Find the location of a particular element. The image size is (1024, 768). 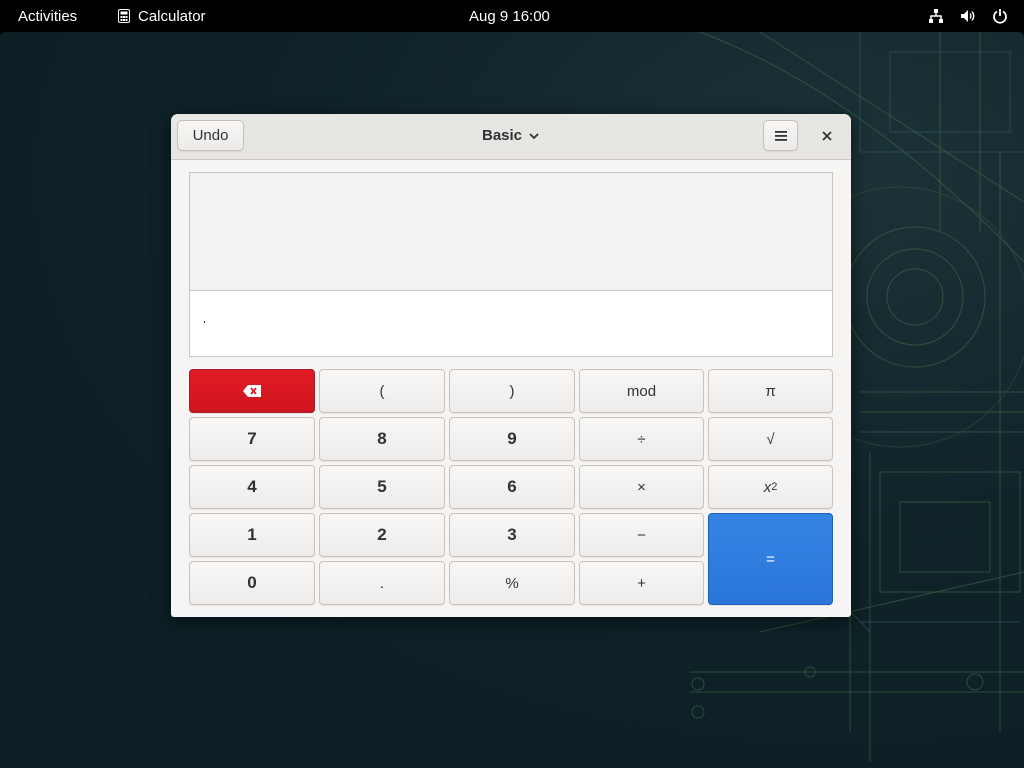

clock: Aug 9 16:00 is located at coordinates (509, 16).